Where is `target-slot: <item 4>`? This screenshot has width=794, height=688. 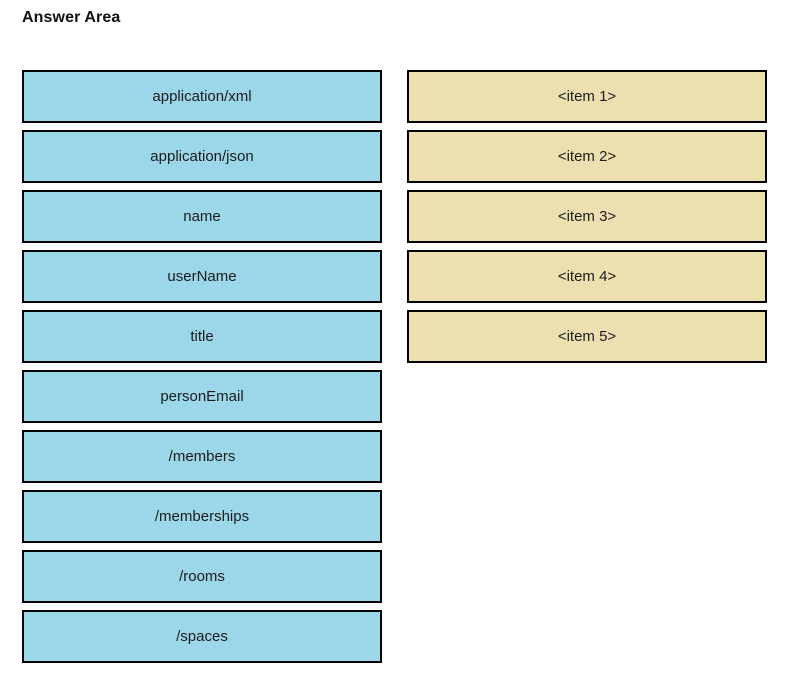
target-slot: <item 4> is located at coordinates (587, 276).